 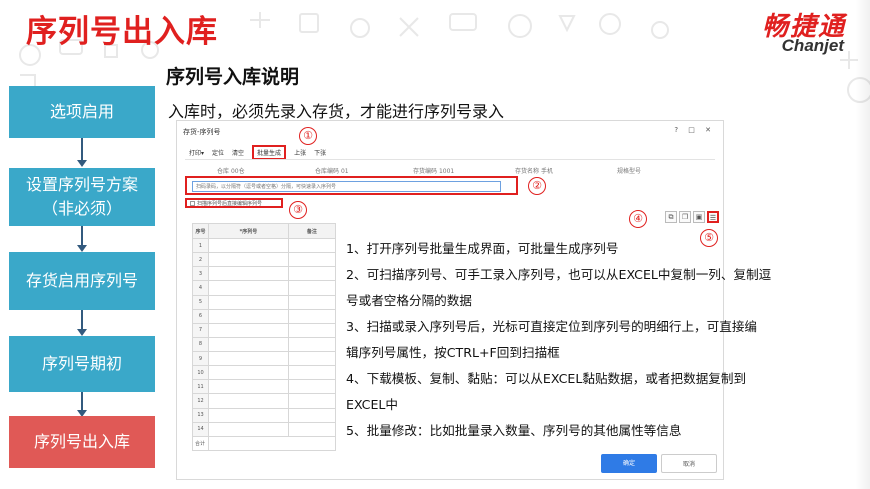 I want to click on row-seq: 10, so click(x=200, y=373).